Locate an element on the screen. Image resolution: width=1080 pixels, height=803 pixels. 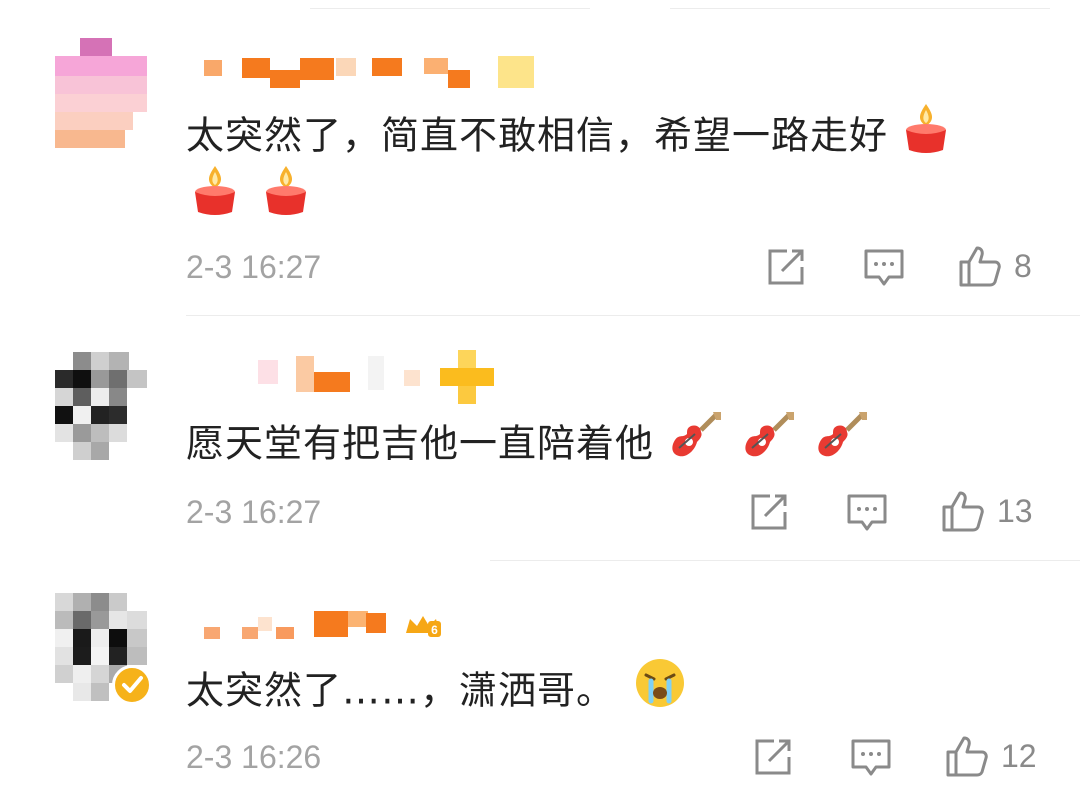
like-count: 12 is located at coordinates (1019, 755).